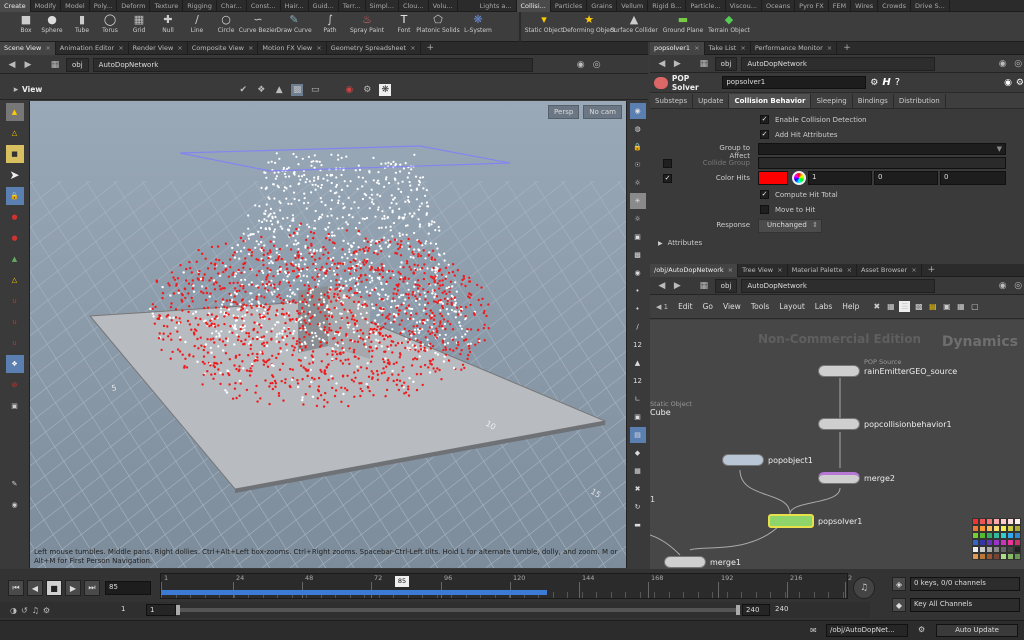  I want to click on grid-snap-icon: ❖, so click(261, 90).